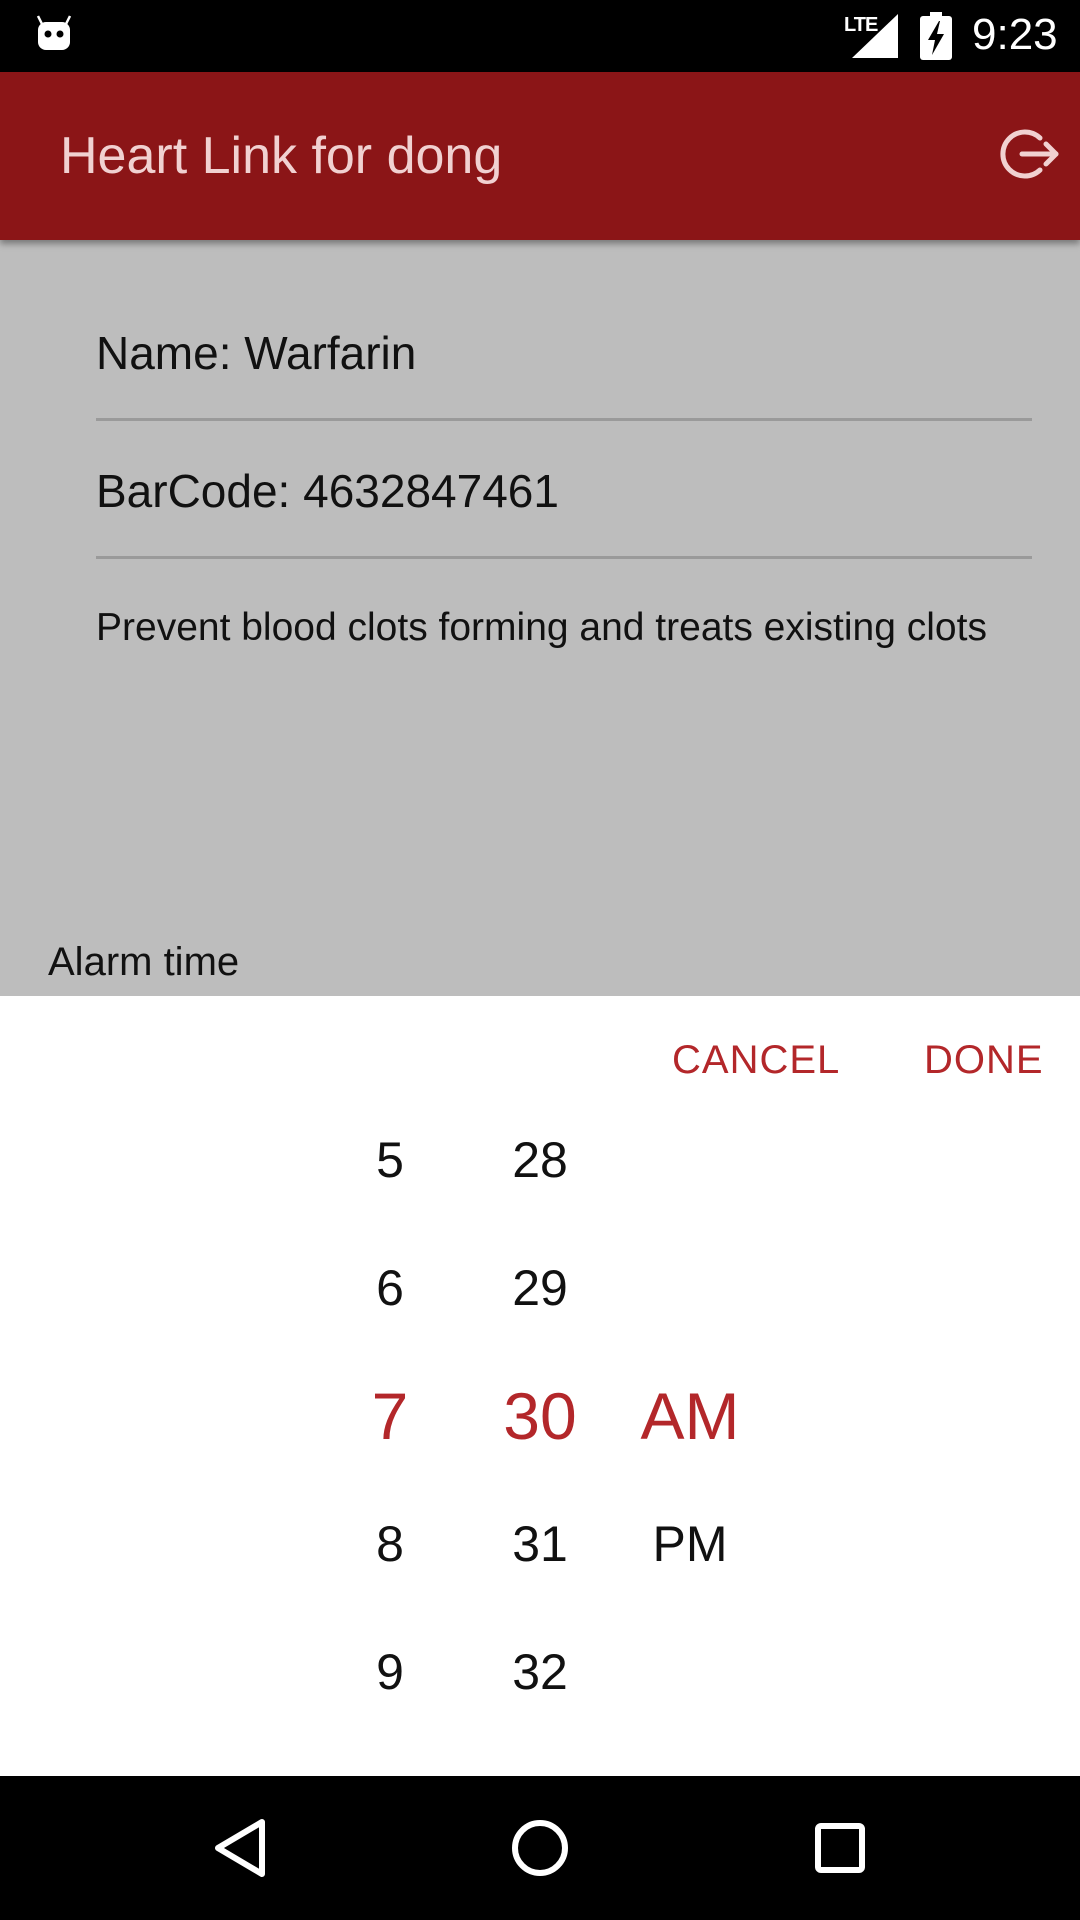 The image size is (1080, 1920). I want to click on hour-option: 6, so click(390, 1288).